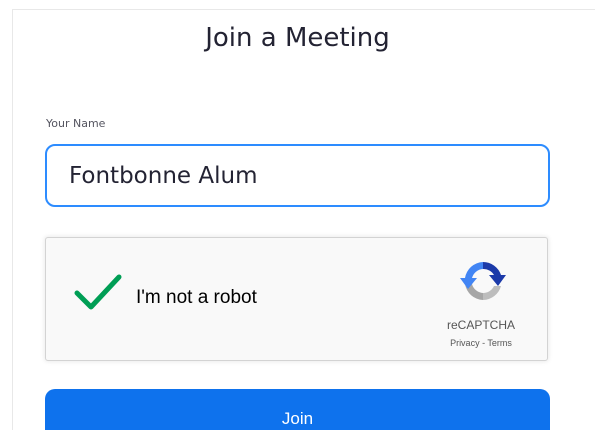 The width and height of the screenshot is (595, 430). I want to click on panel-left-border, so click(12, 219).